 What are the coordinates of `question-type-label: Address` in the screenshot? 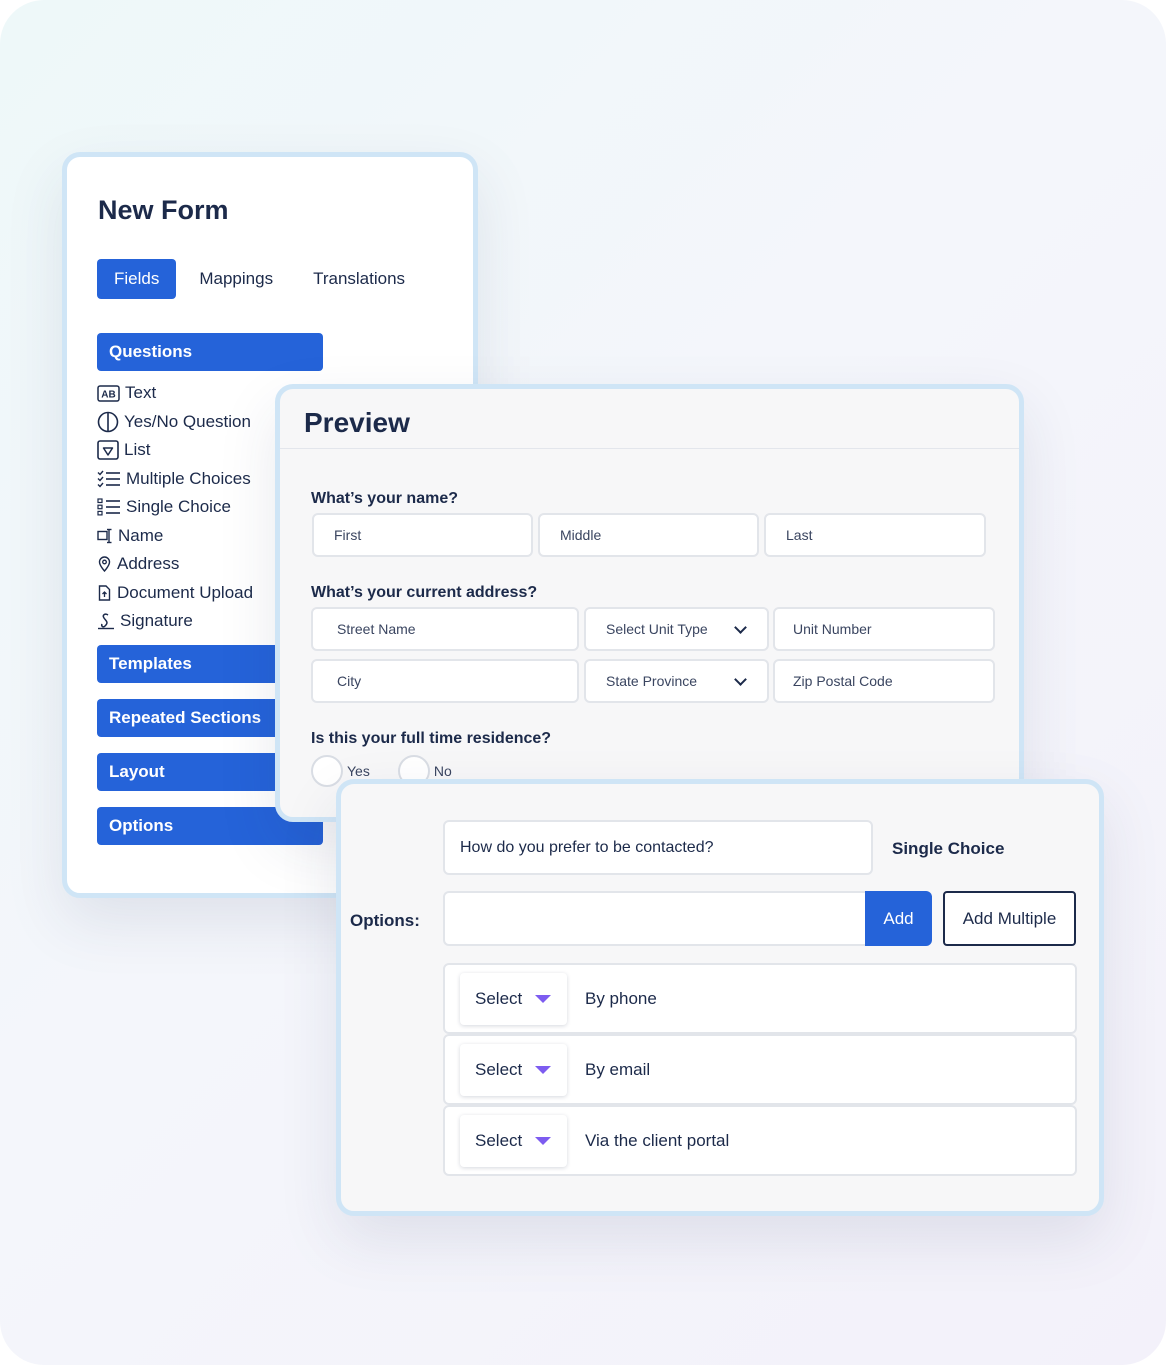 It's located at (148, 564).